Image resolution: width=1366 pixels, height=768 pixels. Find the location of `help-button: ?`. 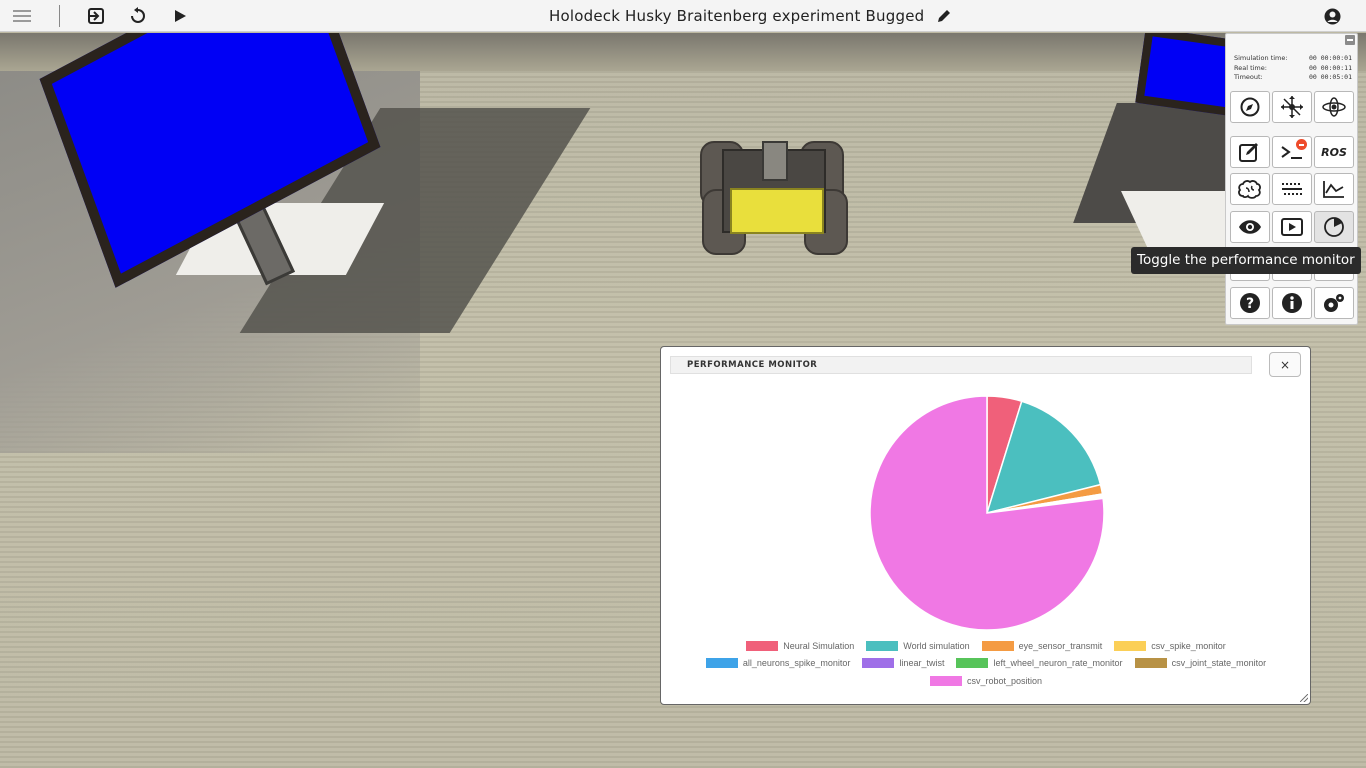

help-button: ? is located at coordinates (1250, 303).